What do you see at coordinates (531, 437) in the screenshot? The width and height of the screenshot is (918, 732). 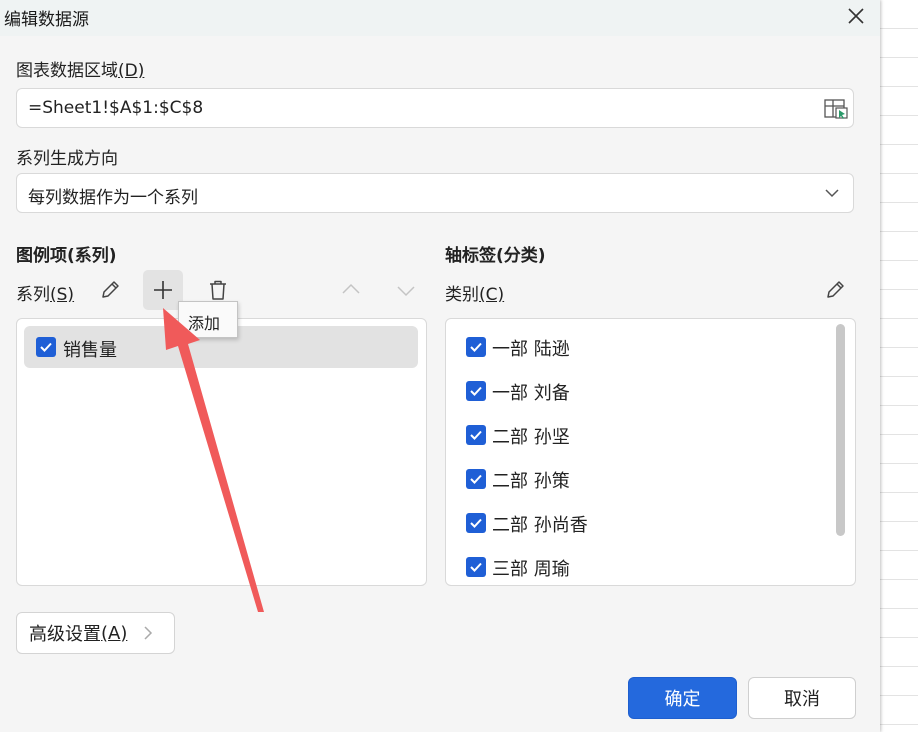 I see `category-item-label: 二部 孙坚` at bounding box center [531, 437].